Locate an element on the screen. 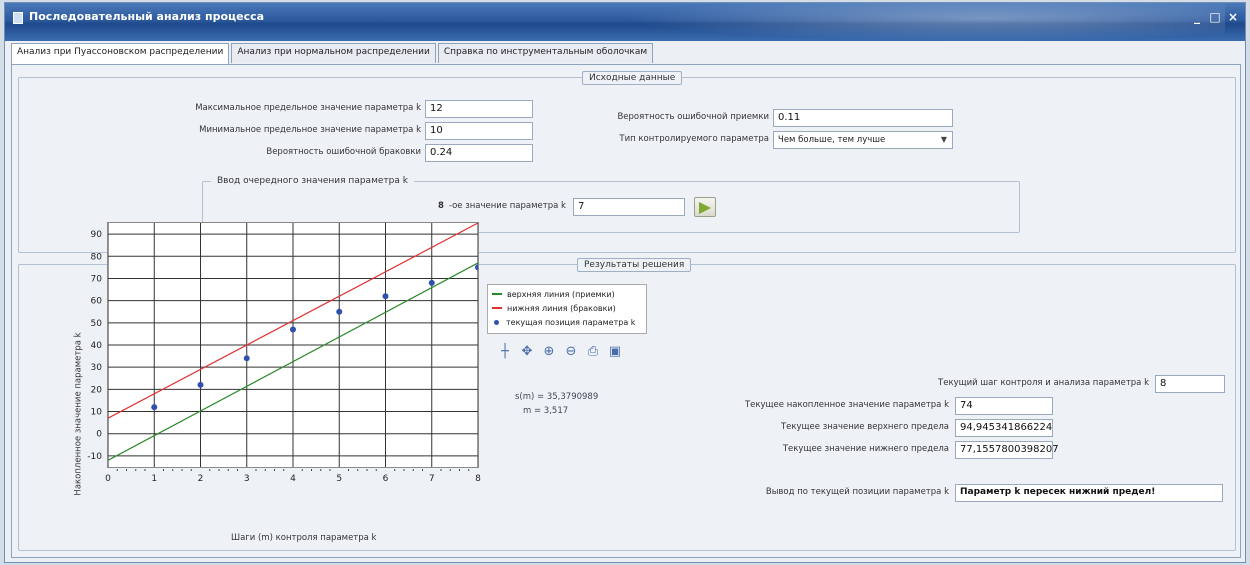  conclusion-label: Вывод по текущей позиции параметра k is located at coordinates (857, 492).